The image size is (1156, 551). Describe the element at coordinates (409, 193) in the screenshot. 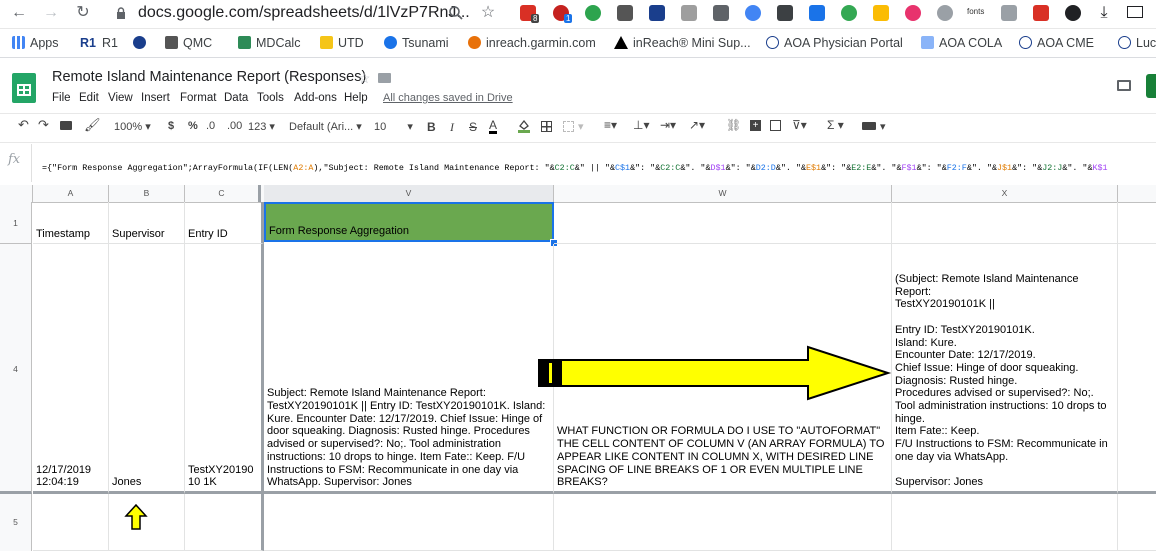

I see `column-header-v: V` at that location.